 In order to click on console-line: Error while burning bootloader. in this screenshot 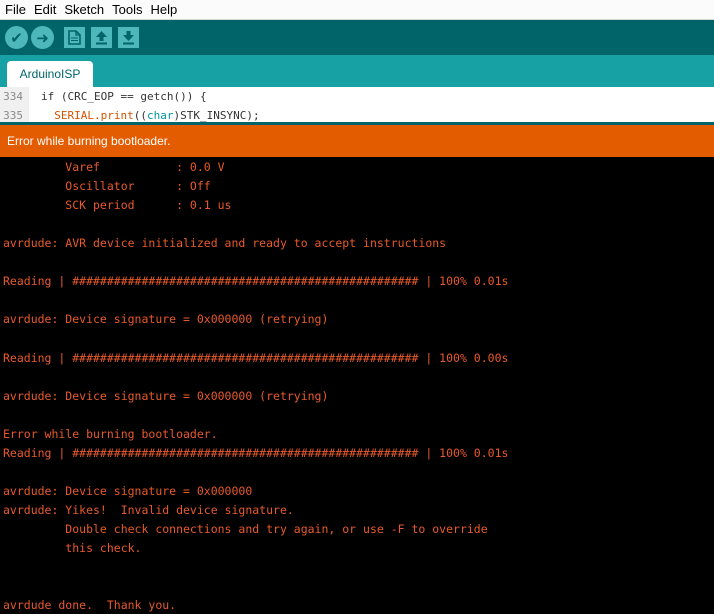, I will do `click(110, 433)`.